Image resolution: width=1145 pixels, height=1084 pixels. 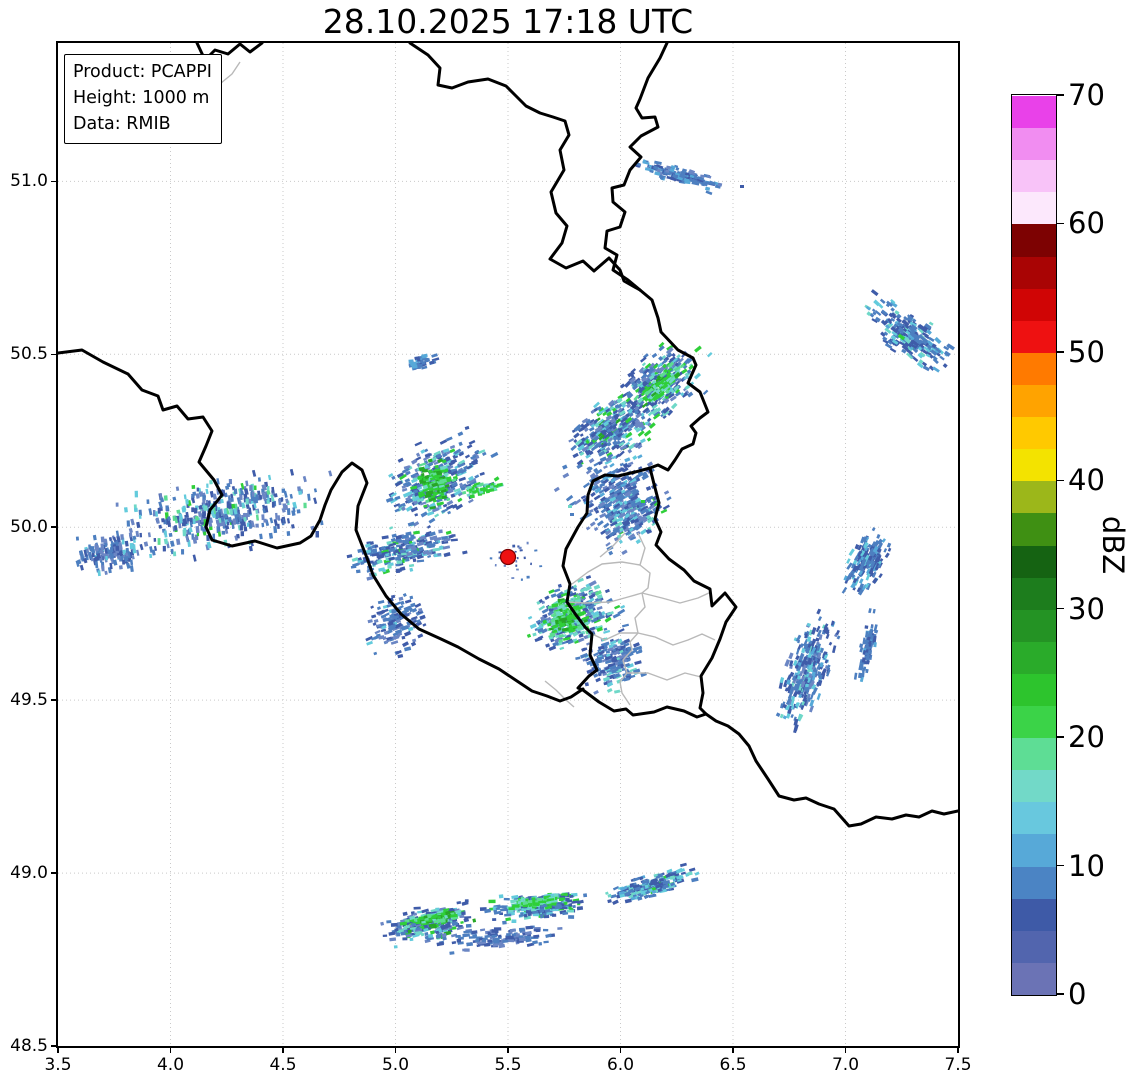 What do you see at coordinates (428, 924) in the screenshot?
I see `radar-cell-south-band-w` at bounding box center [428, 924].